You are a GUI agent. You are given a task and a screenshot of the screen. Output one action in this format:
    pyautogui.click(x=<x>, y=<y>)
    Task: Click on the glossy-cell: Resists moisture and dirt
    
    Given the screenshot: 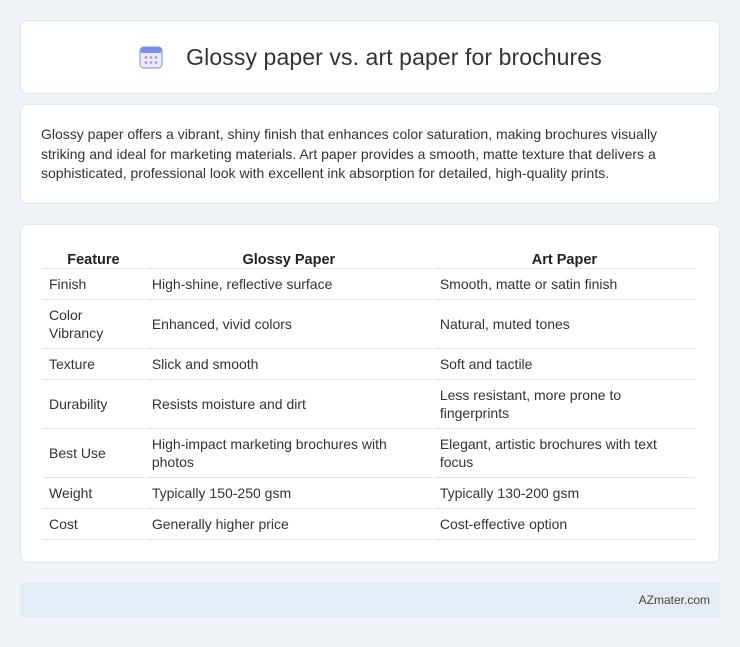 What is the action you would take?
    pyautogui.click(x=288, y=404)
    